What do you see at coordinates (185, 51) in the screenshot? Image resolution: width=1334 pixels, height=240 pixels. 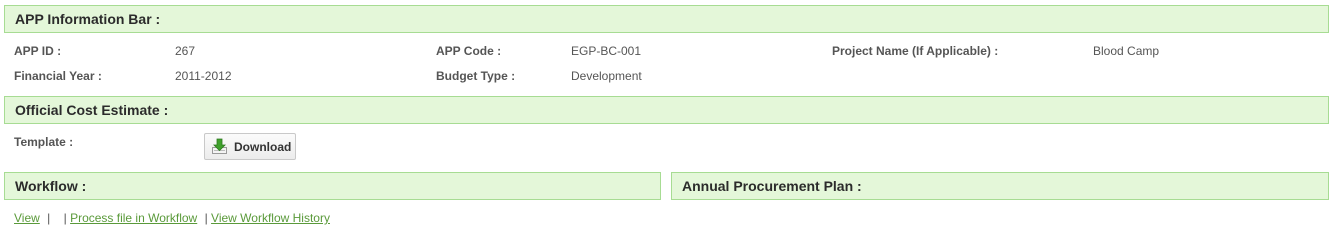 I see `app-id-value: 267` at bounding box center [185, 51].